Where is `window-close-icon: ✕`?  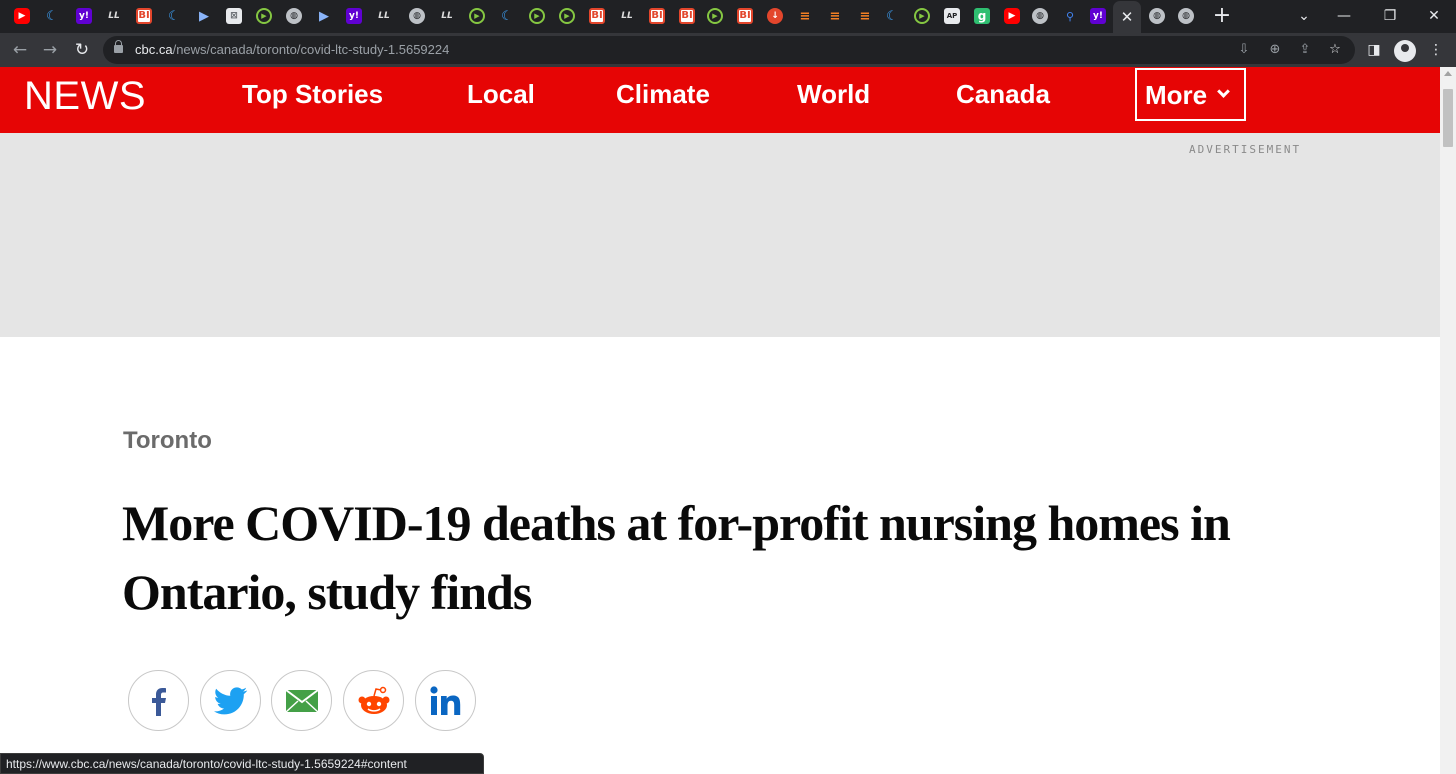
window-close-icon: ✕ is located at coordinates (1434, 16).